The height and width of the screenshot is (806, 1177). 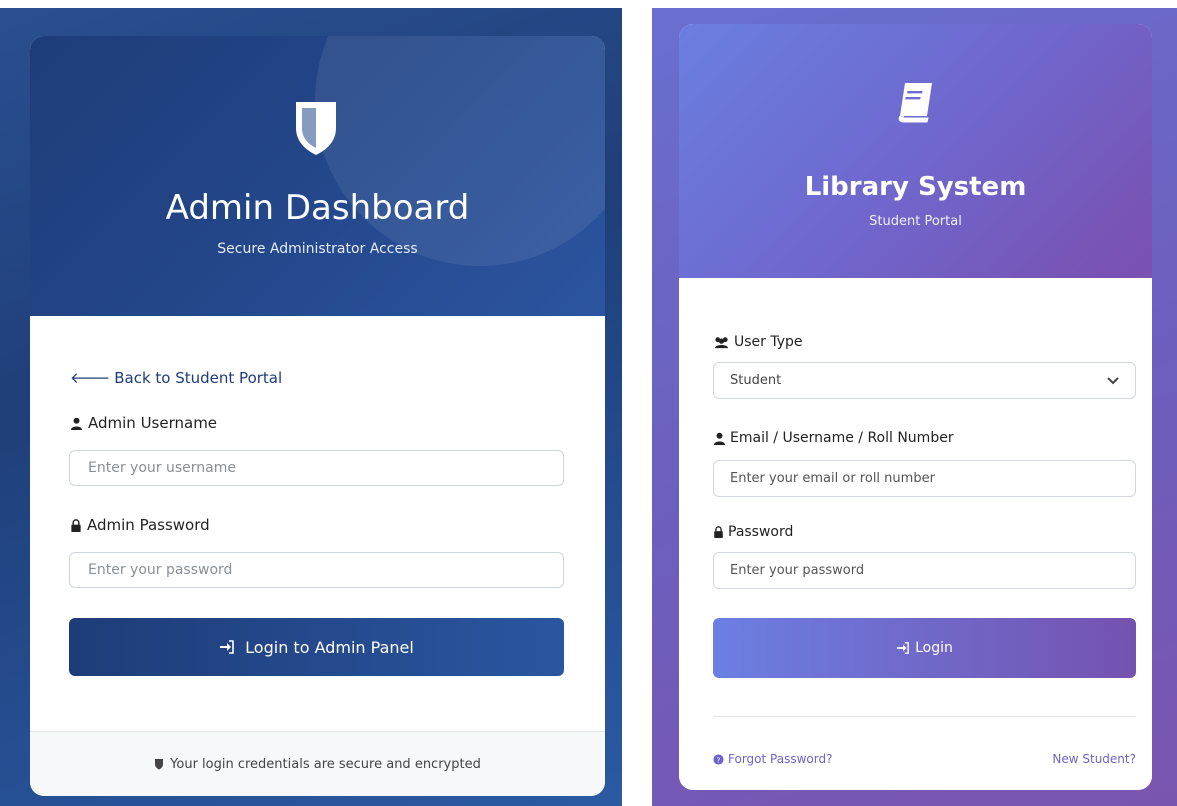 What do you see at coordinates (160, 570) in the screenshot?
I see `admin-password-placeholder: Enter your password` at bounding box center [160, 570].